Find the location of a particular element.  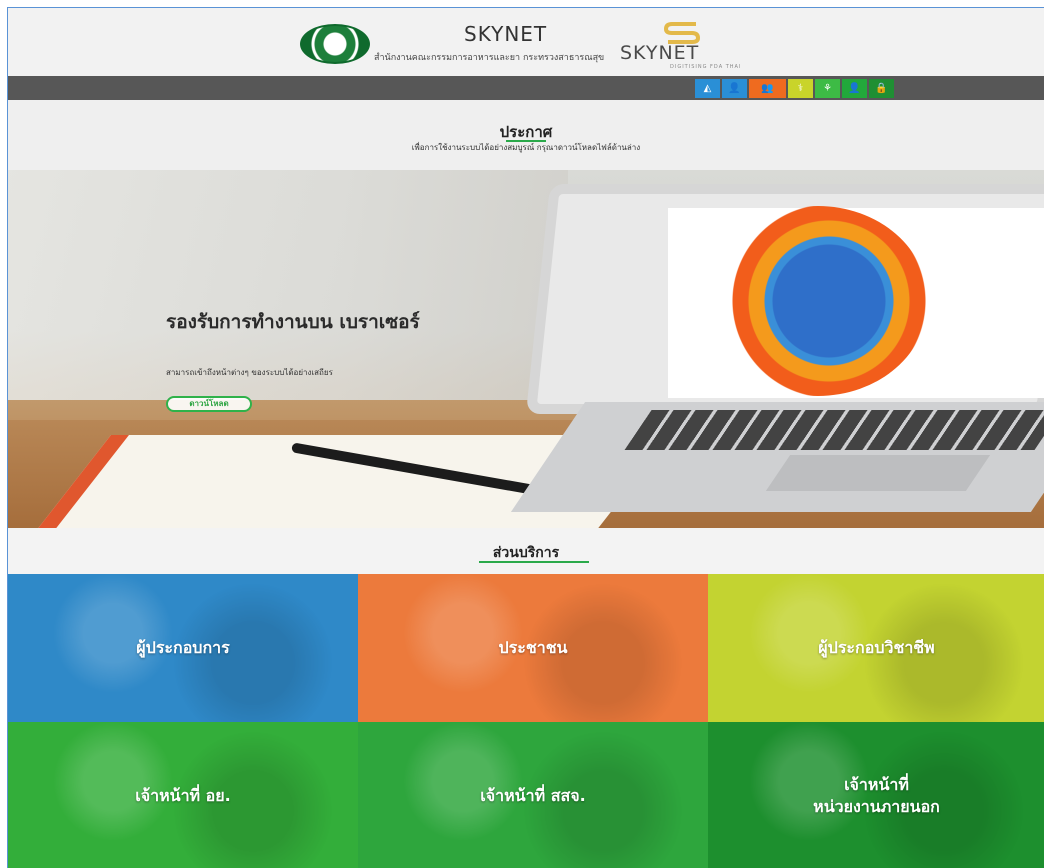

caduceus-icon: ⚕ is located at coordinates (335, 44).